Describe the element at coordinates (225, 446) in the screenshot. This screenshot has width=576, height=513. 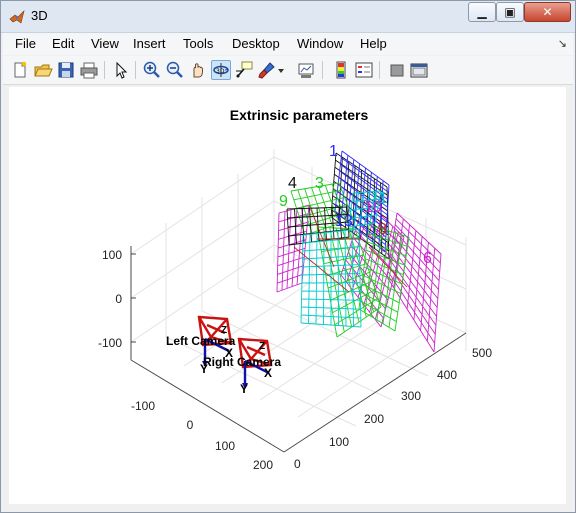
I see `x-tick-label: 100` at that location.